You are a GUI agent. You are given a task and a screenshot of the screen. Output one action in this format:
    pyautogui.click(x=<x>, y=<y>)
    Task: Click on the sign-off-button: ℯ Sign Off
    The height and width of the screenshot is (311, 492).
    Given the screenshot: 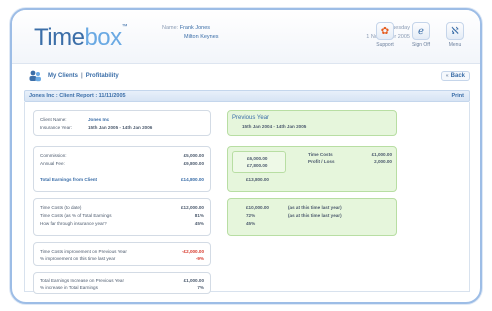 What is the action you would take?
    pyautogui.click(x=421, y=35)
    